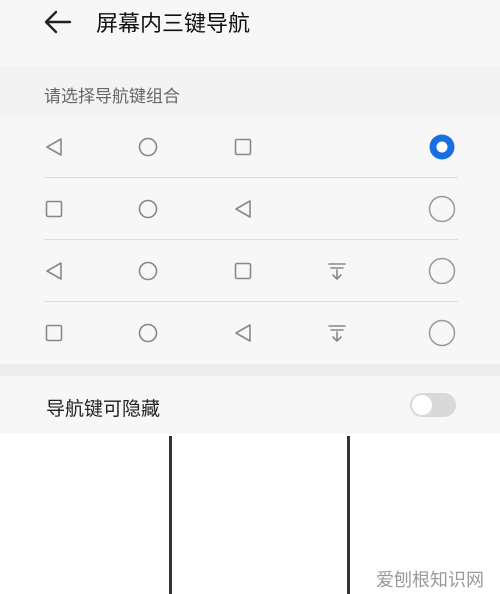 This screenshot has height=594, width=500. What do you see at coordinates (433, 405) in the screenshot?
I see `hide-navigation-toggle` at bounding box center [433, 405].